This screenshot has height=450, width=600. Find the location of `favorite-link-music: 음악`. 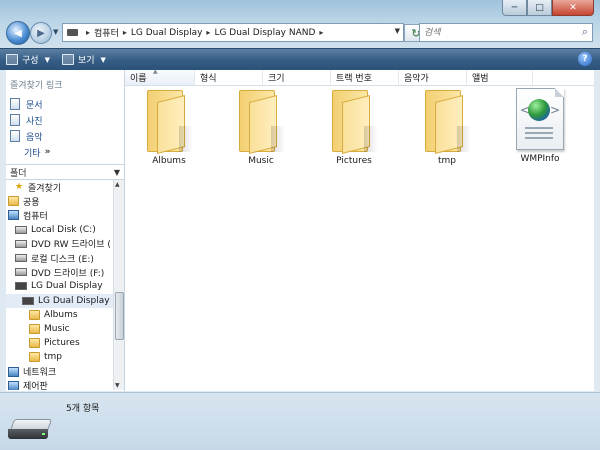

favorite-link-music: 음악 is located at coordinates (30, 136).